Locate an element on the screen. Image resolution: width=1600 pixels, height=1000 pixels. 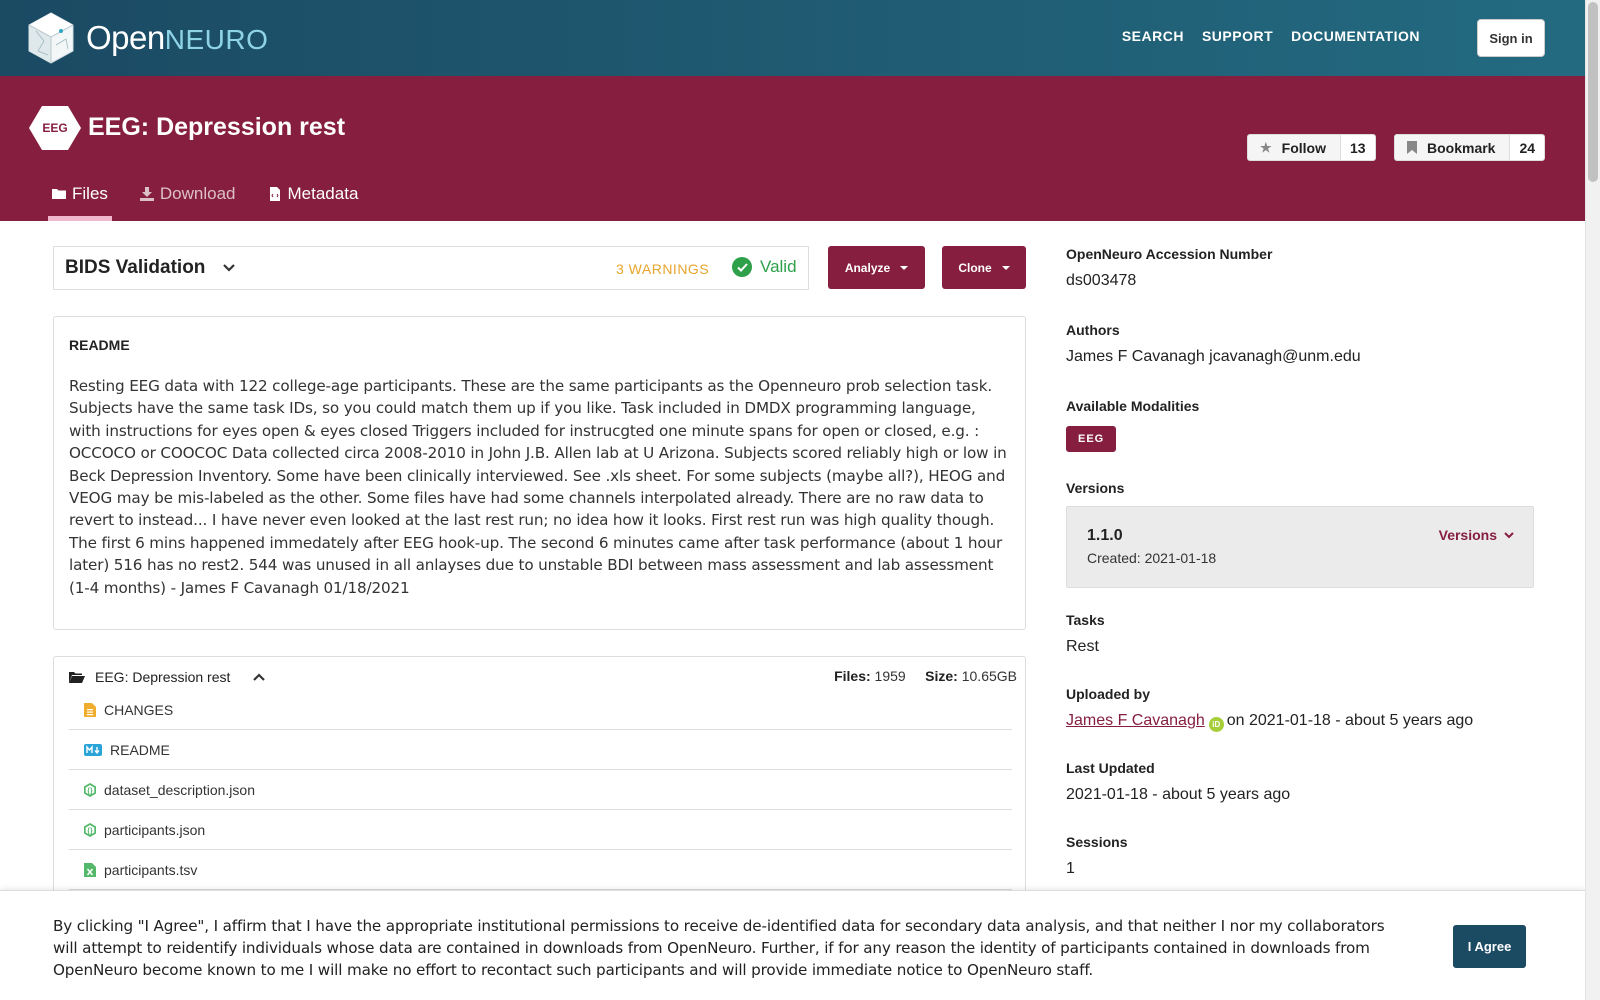
bookmark-button: Bookmark 24 is located at coordinates (1470, 147).